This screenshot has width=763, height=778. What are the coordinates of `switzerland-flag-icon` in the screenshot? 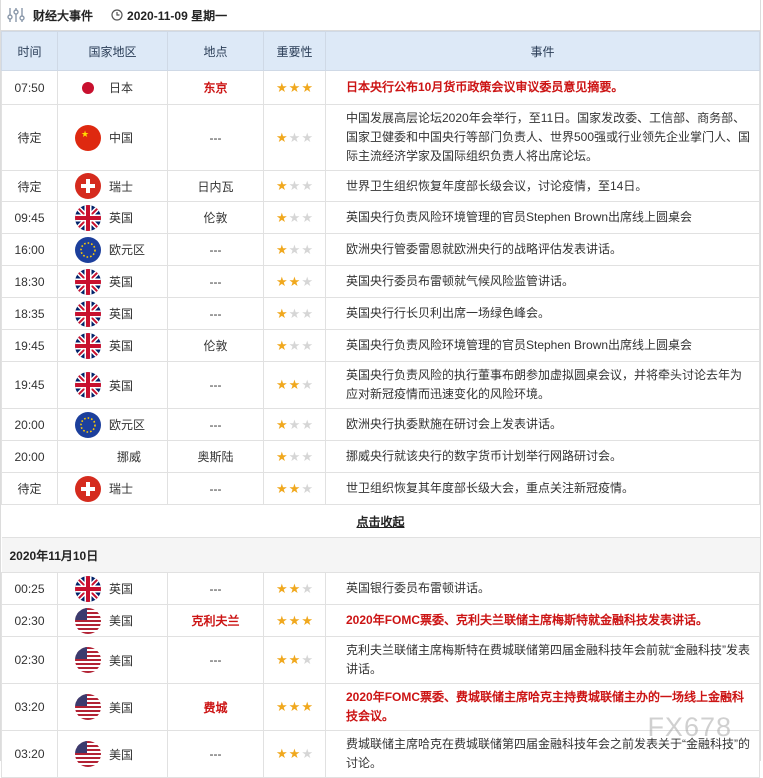 It's located at (88, 488).